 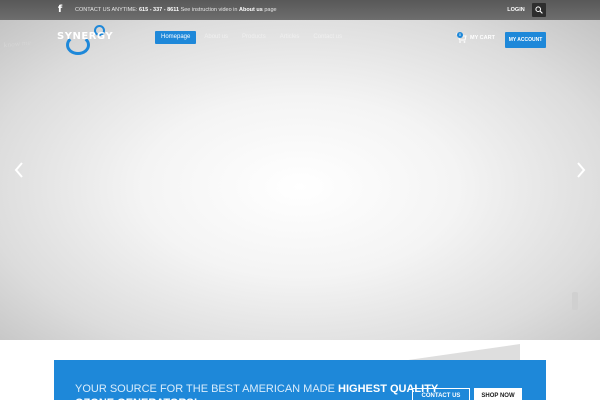 I want to click on nav-articles: Articles, so click(x=290, y=37).